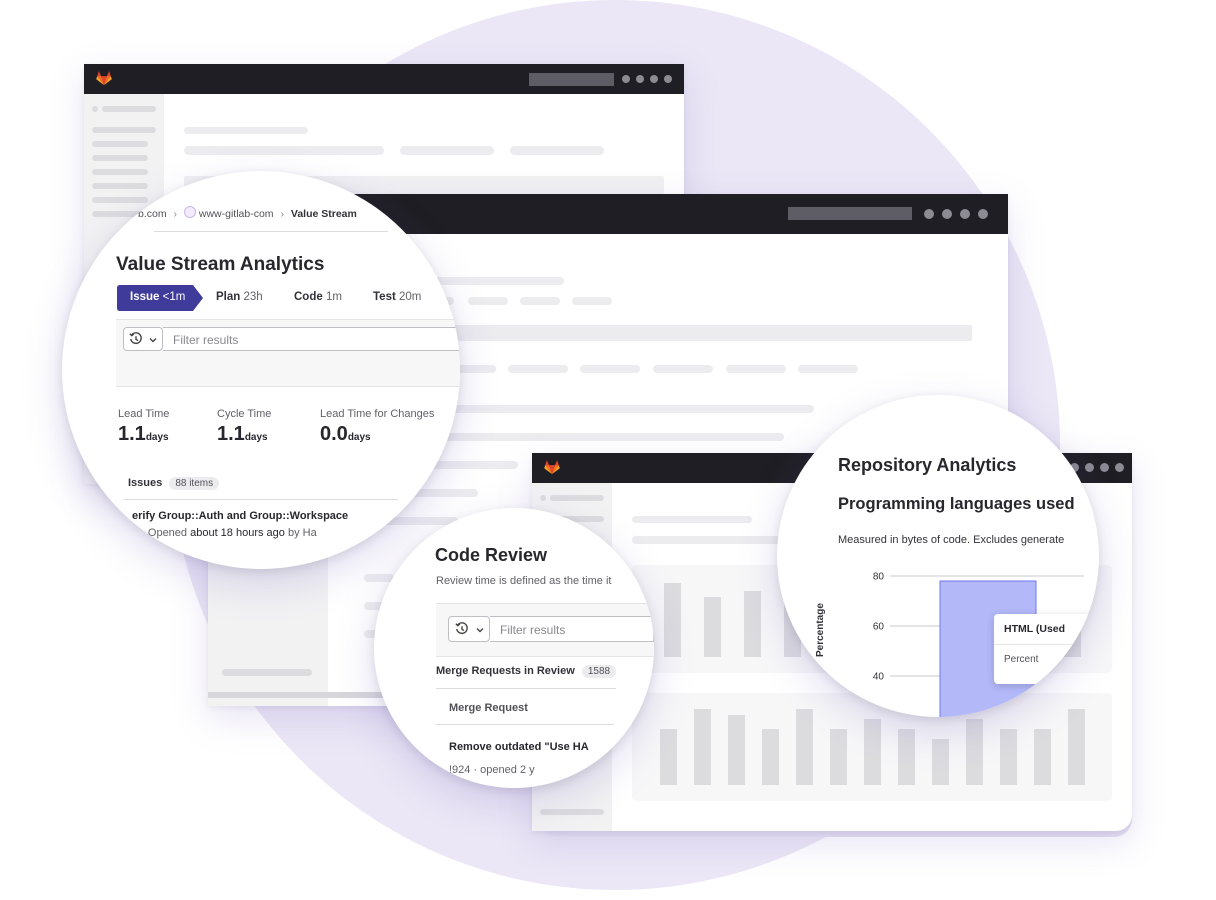 The image size is (1216, 900). I want to click on tooltip-line: Percent, so click(1021, 659).